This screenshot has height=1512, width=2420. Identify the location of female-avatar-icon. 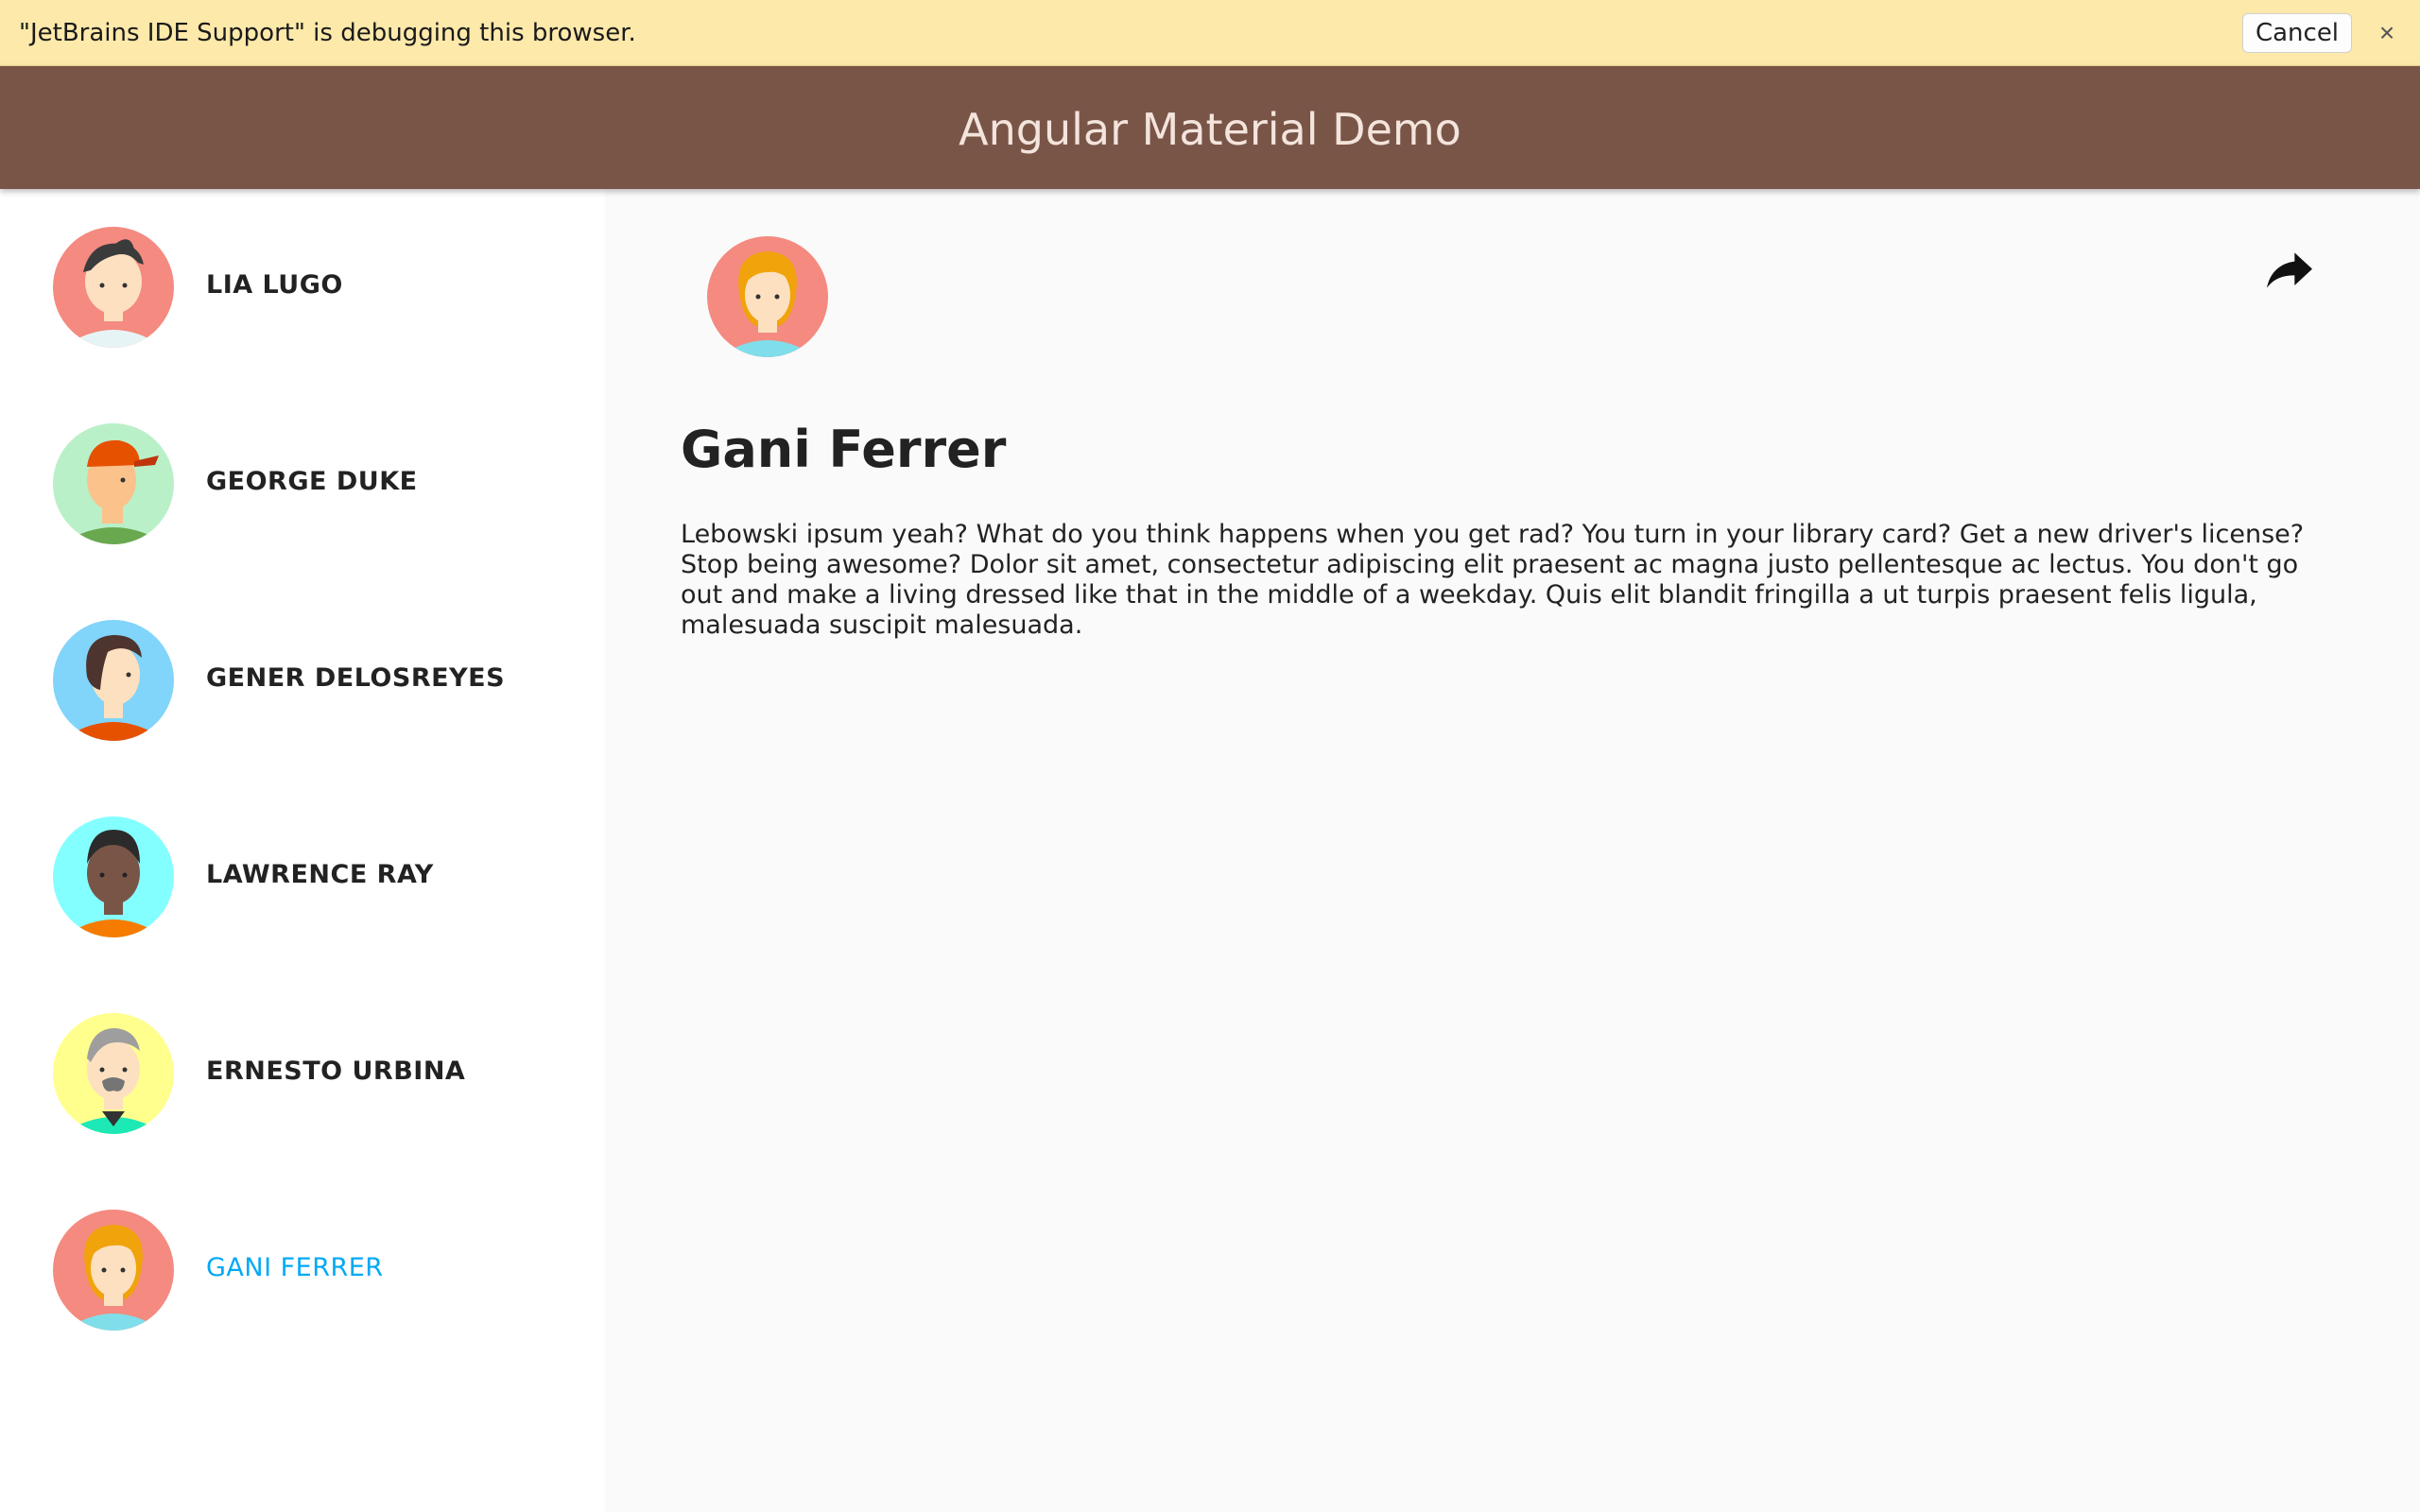
(113, 287).